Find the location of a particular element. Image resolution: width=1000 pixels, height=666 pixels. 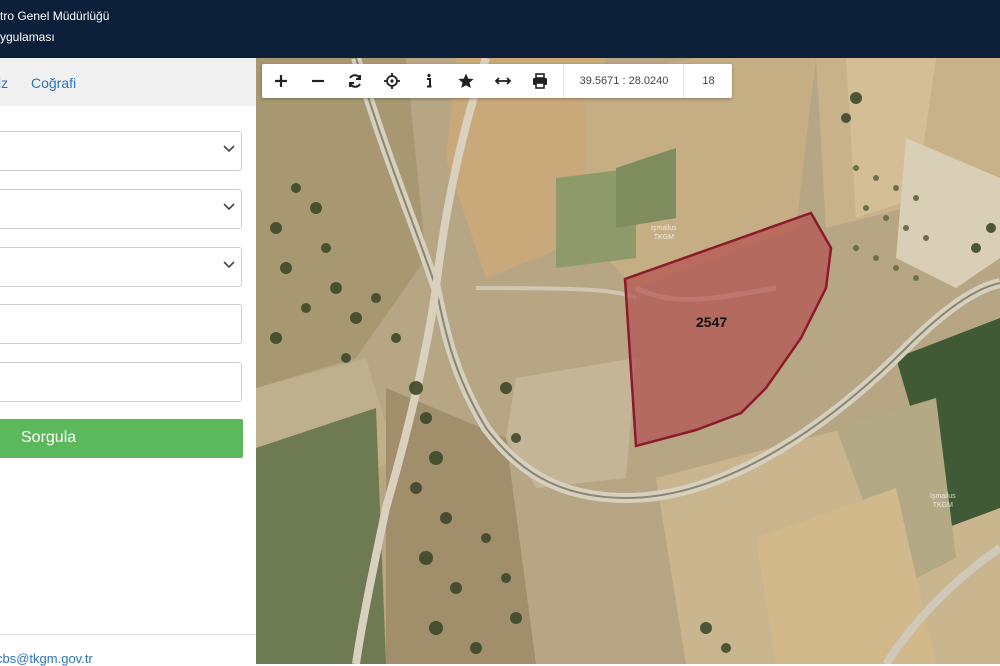

measure-button is located at coordinates (502, 81).